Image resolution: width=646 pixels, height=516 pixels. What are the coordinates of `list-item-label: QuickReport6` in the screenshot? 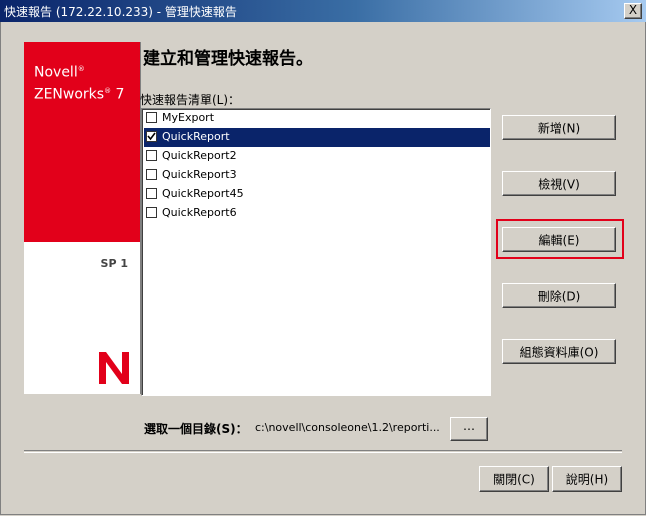 It's located at (199, 212).